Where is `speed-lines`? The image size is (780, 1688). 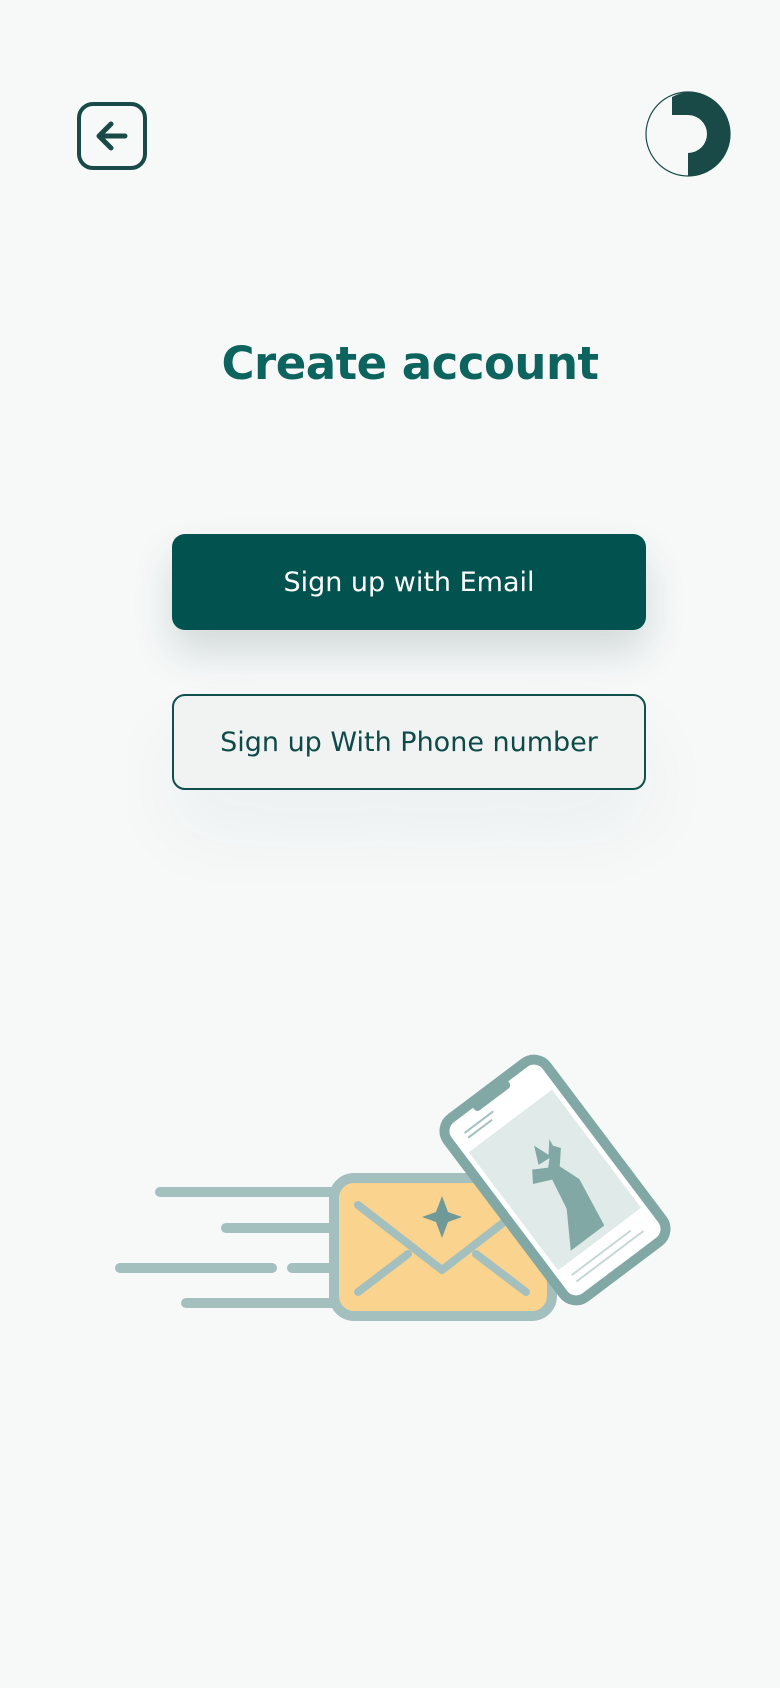 speed-lines is located at coordinates (230, 1247).